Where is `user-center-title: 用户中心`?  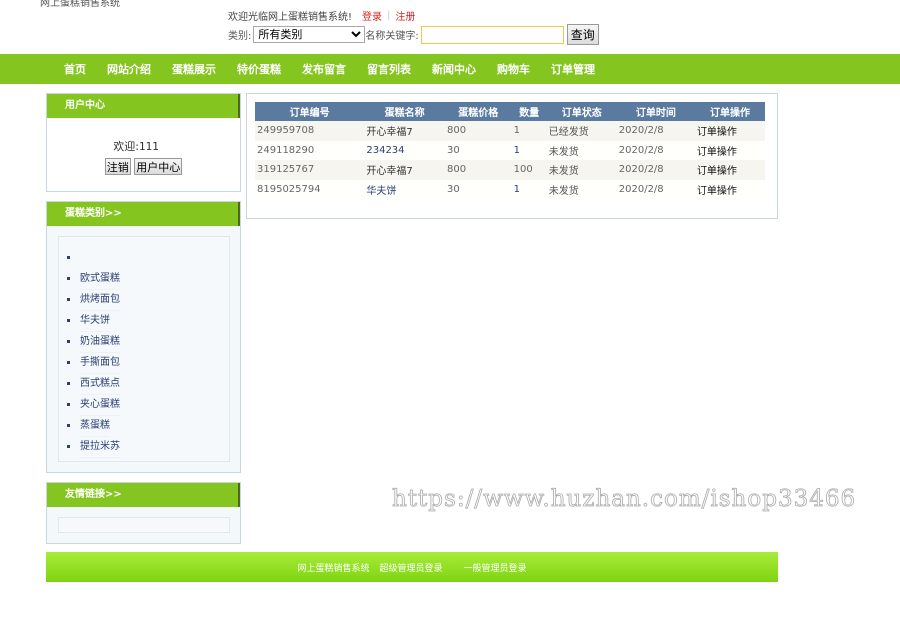 user-center-title: 用户中心 is located at coordinates (143, 106).